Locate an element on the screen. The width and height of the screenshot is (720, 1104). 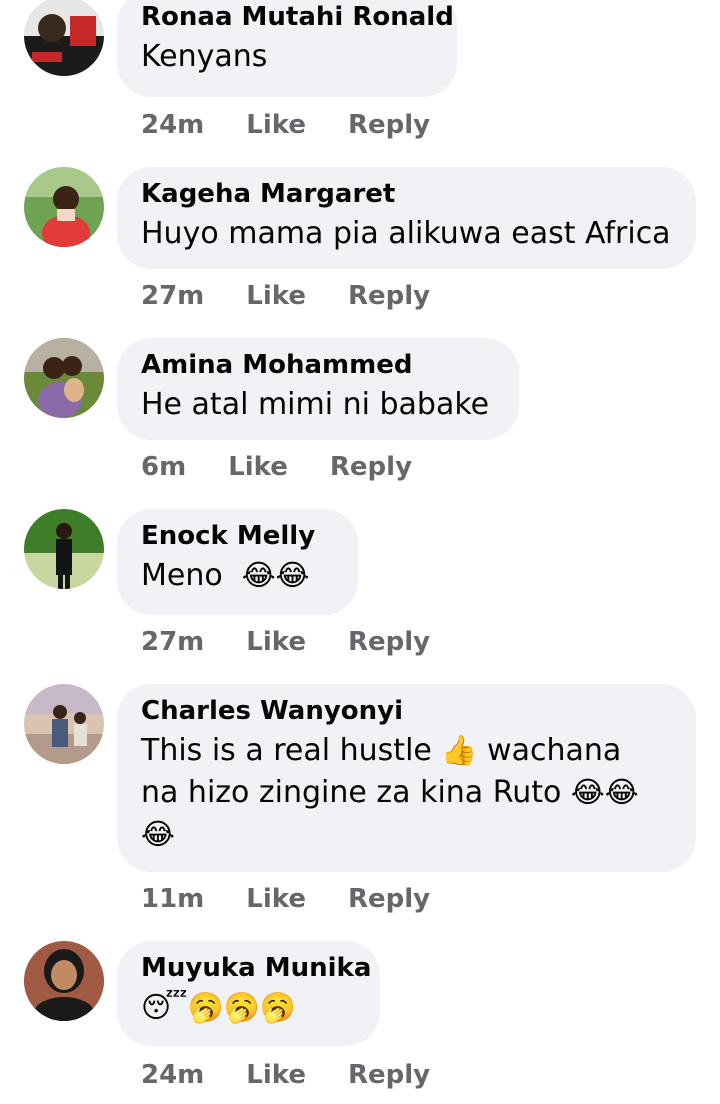
comment-author: Enock Melly is located at coordinates (237, 536).